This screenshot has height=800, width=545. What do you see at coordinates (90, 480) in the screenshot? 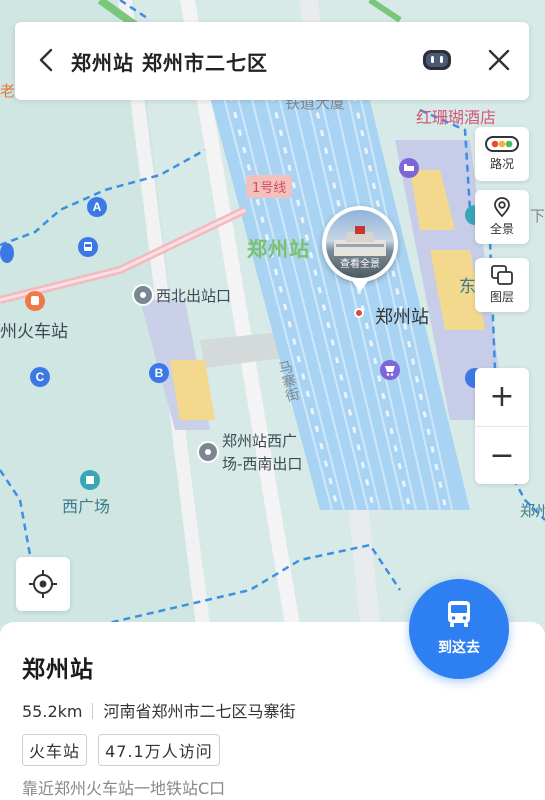
I see `square-icon` at bounding box center [90, 480].